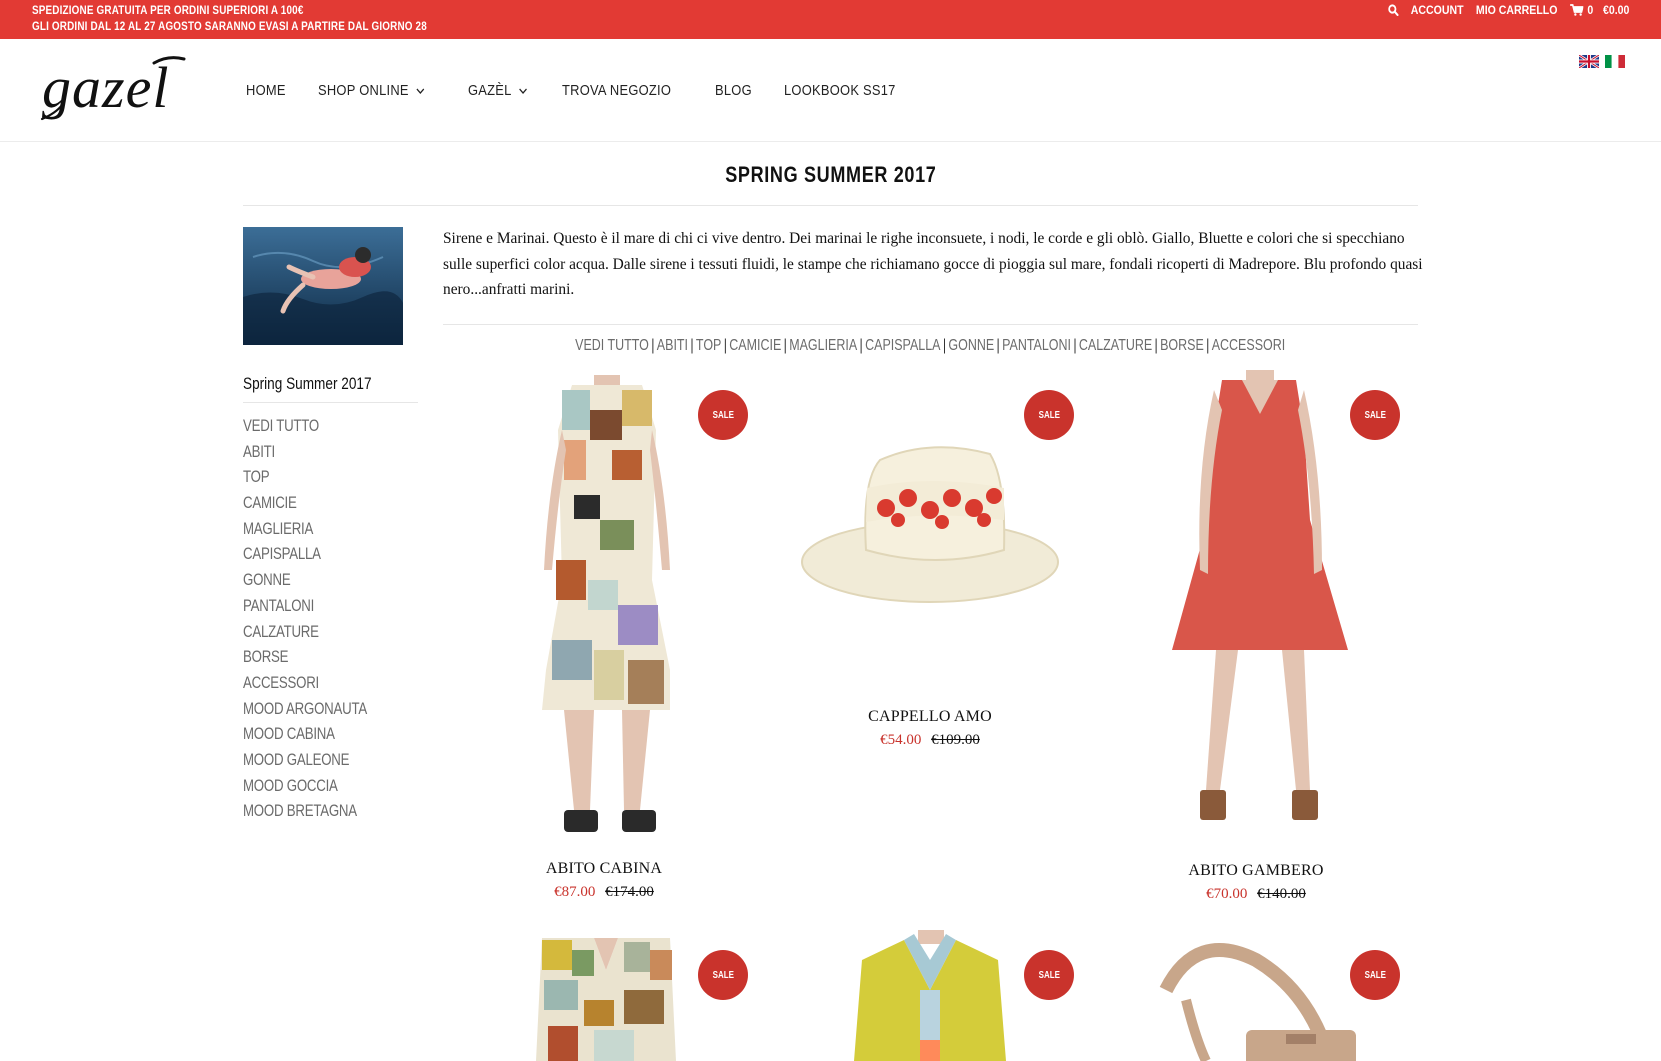 This screenshot has height=1061, width=1661. Describe the element at coordinates (305, 503) in the screenshot. I see `sidebar-item-camicie: CAMICIE` at that location.